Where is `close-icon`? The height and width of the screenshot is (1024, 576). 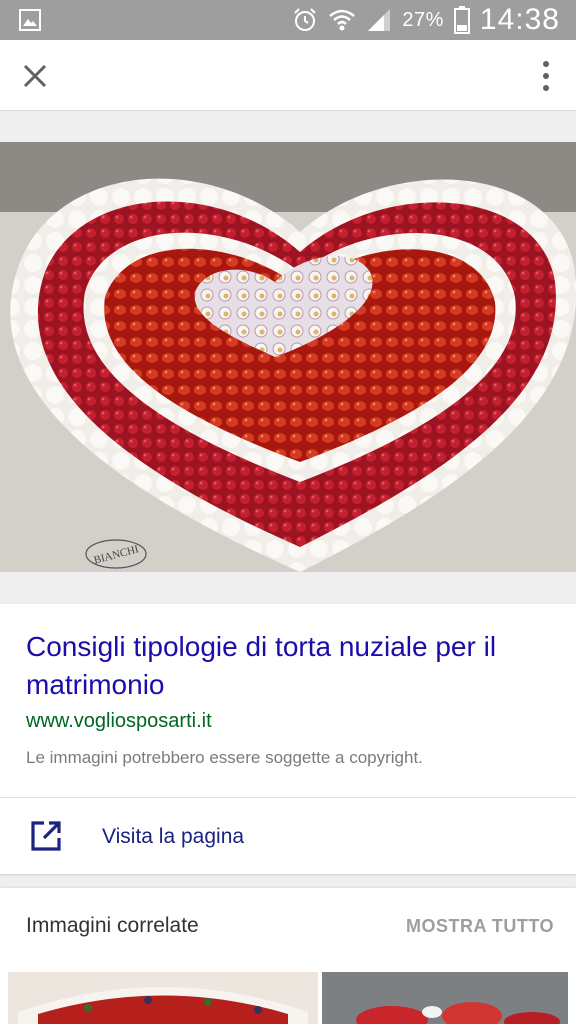 close-icon is located at coordinates (35, 76).